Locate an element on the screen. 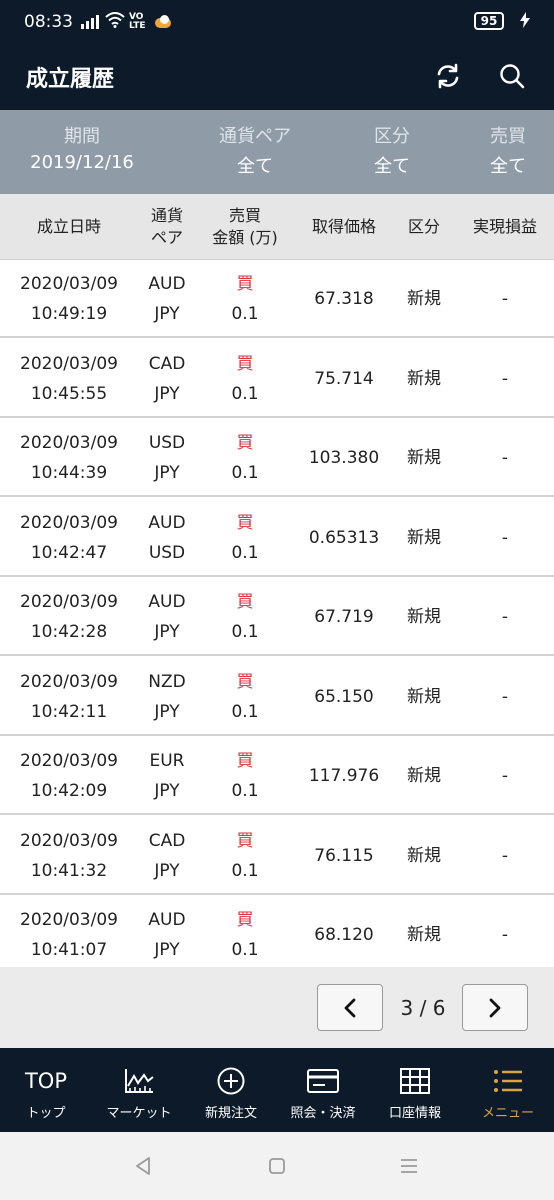  cell-currency-pair: NZD JPY is located at coordinates (167, 697).